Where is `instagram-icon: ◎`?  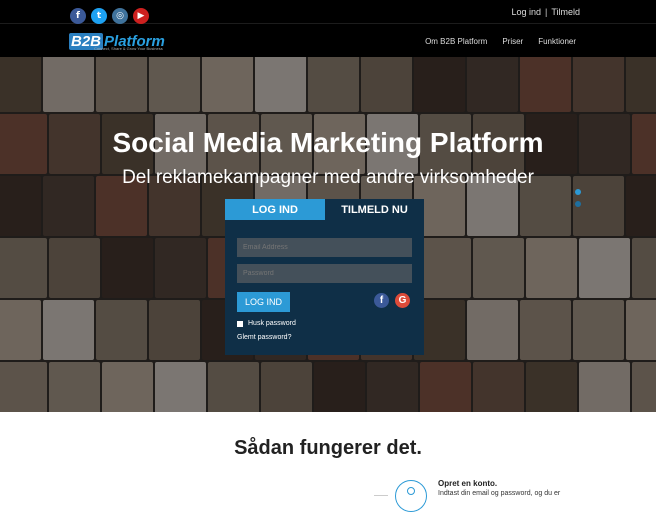 instagram-icon: ◎ is located at coordinates (120, 16).